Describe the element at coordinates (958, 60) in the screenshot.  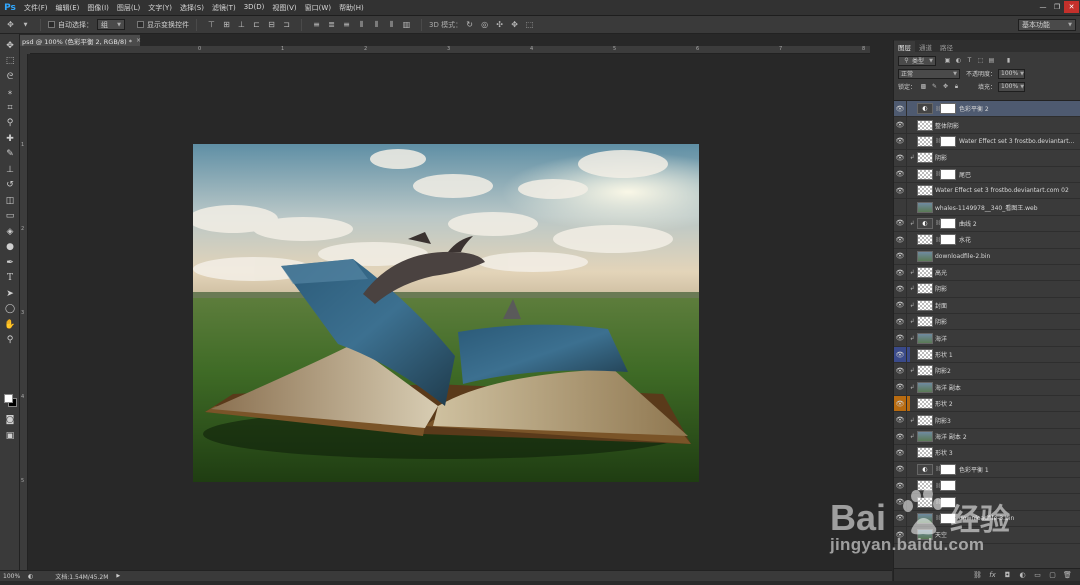
I see `filter-adjustment-icon: ◐` at that location.